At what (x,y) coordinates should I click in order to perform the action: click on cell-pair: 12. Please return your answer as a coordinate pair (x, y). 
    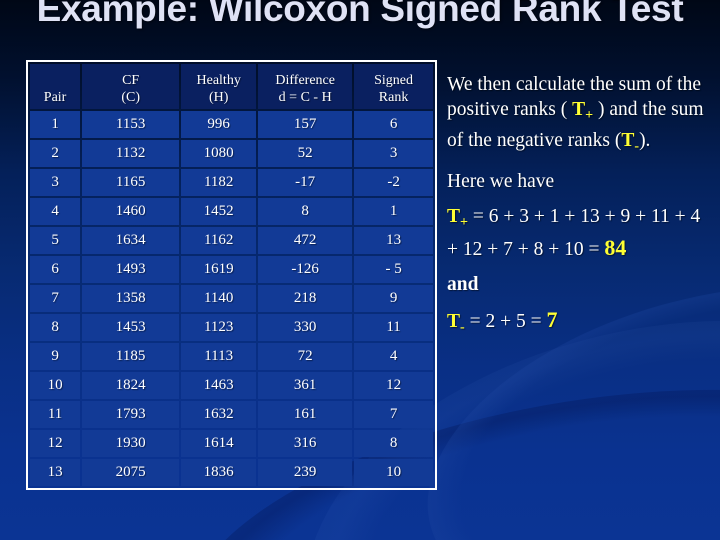
    Looking at the image, I should click on (55, 443).